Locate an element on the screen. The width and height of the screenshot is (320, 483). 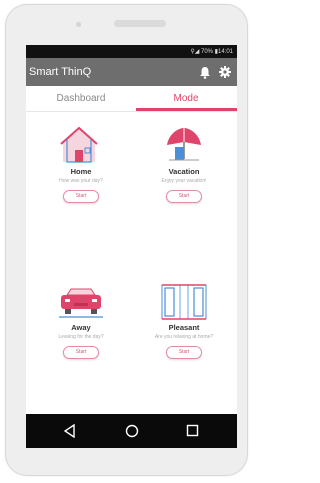
mode-title: Pleasant is located at coordinates (184, 327).